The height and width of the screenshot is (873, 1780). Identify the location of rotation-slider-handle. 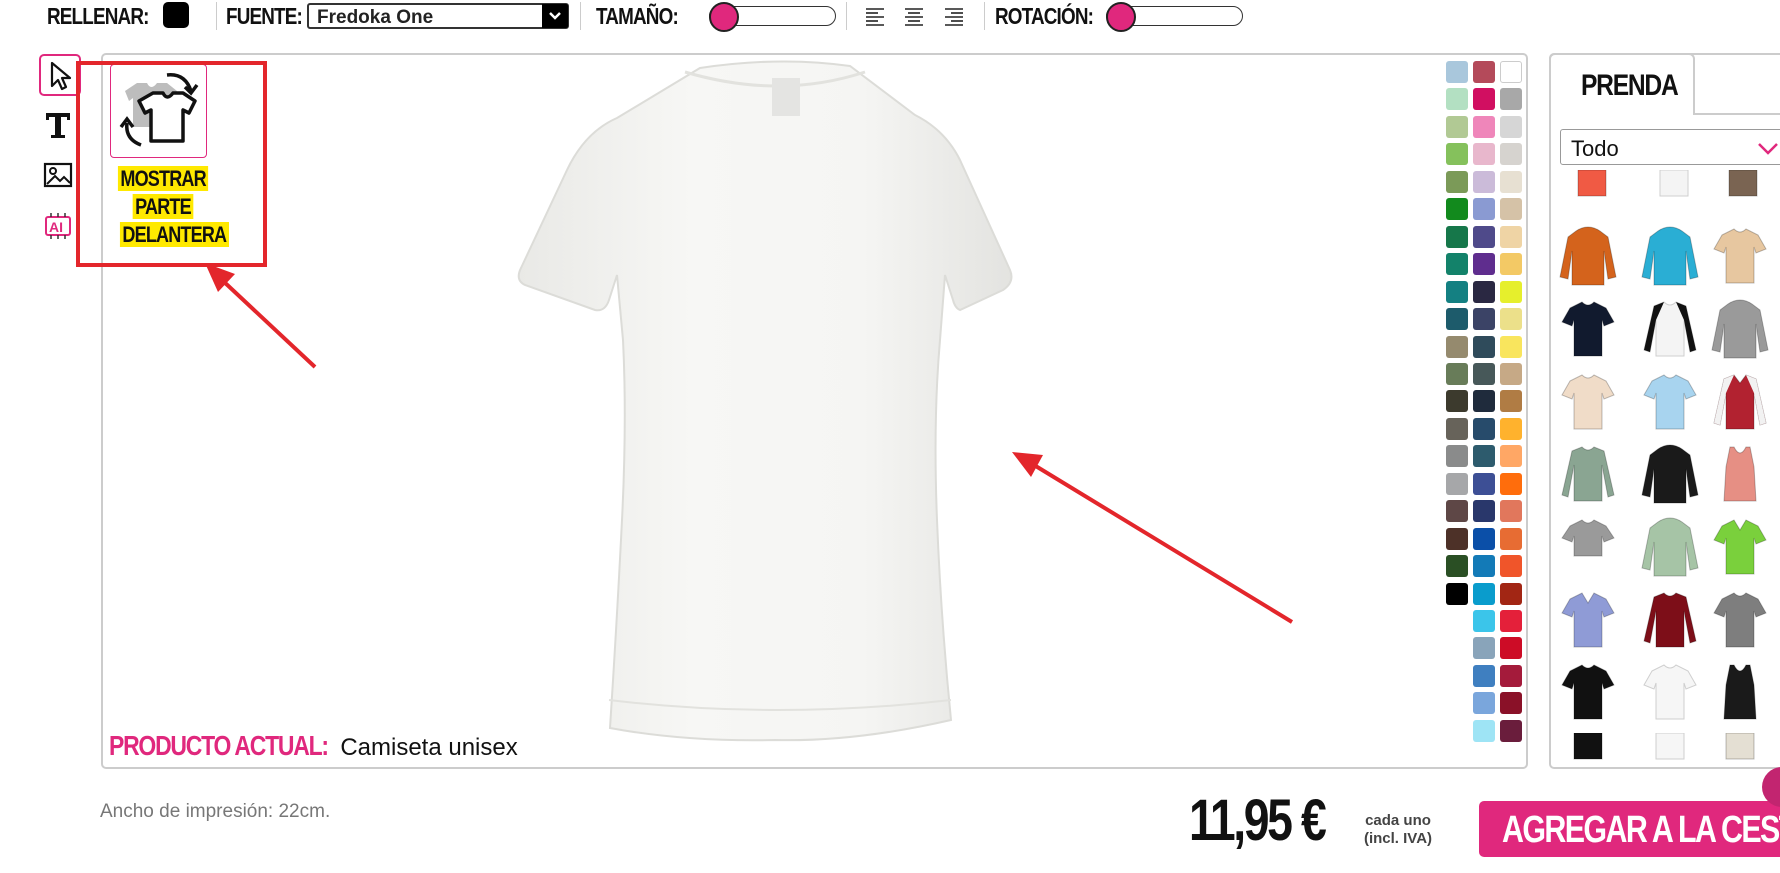
(1121, 17).